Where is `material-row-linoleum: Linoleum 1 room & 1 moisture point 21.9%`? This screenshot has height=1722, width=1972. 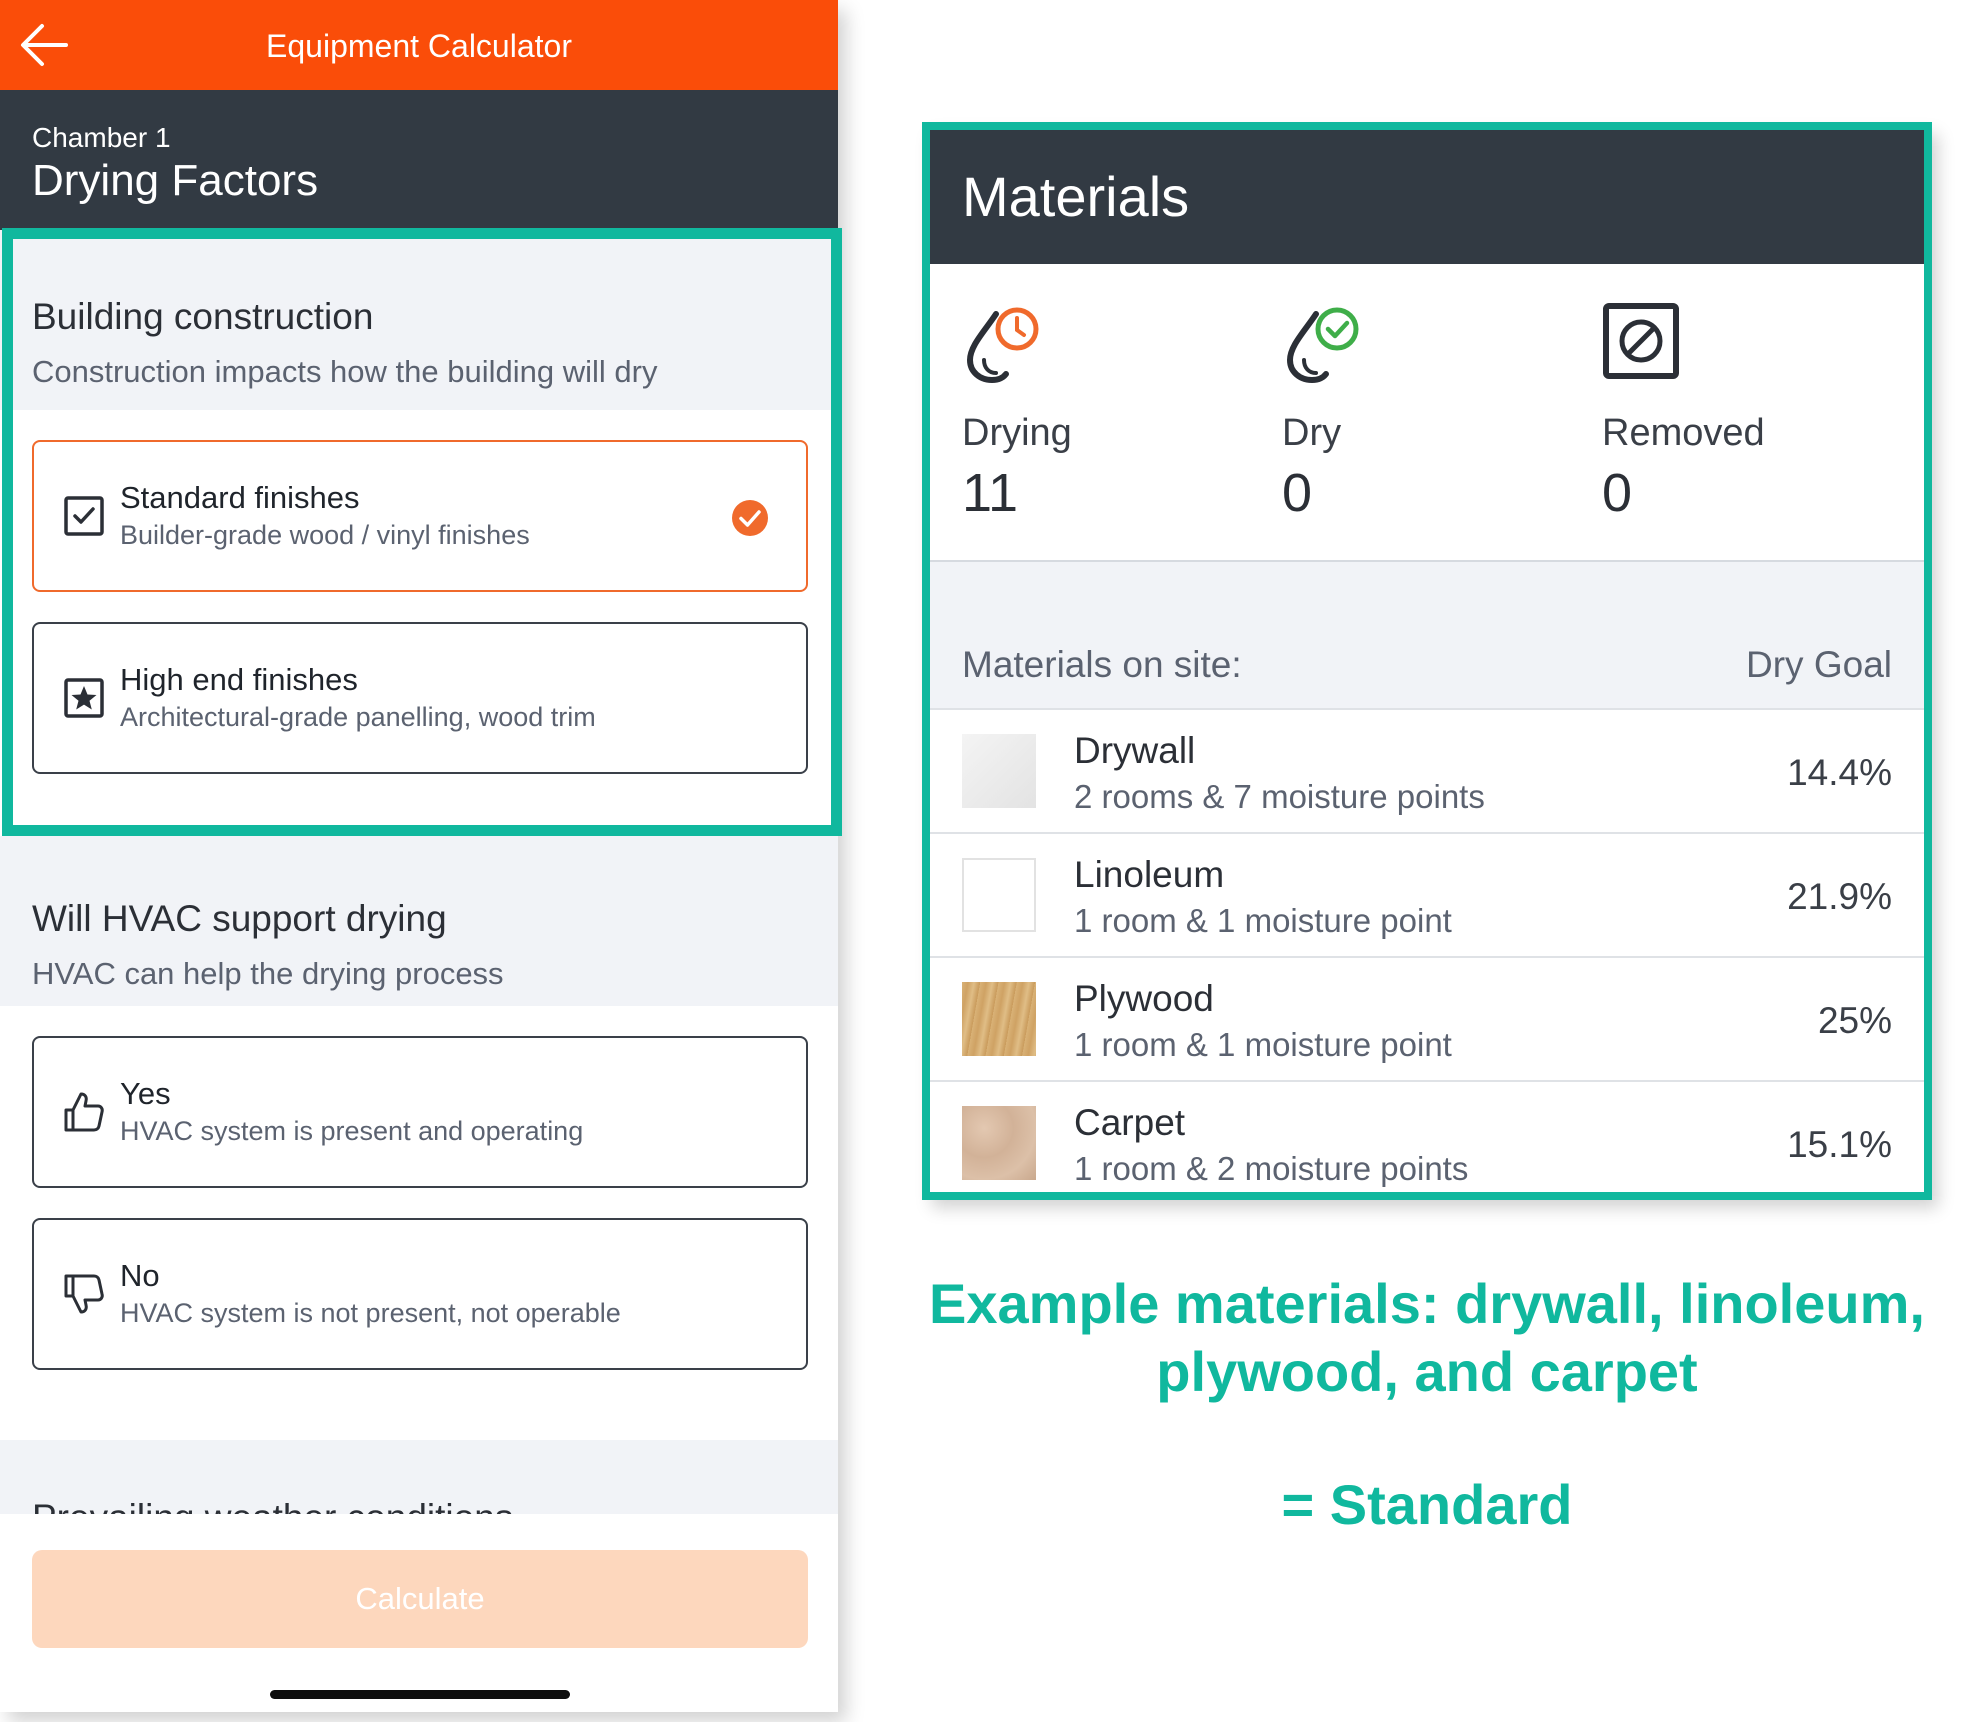 material-row-linoleum: Linoleum 1 room & 1 moisture point 21.9% is located at coordinates (1427, 894).